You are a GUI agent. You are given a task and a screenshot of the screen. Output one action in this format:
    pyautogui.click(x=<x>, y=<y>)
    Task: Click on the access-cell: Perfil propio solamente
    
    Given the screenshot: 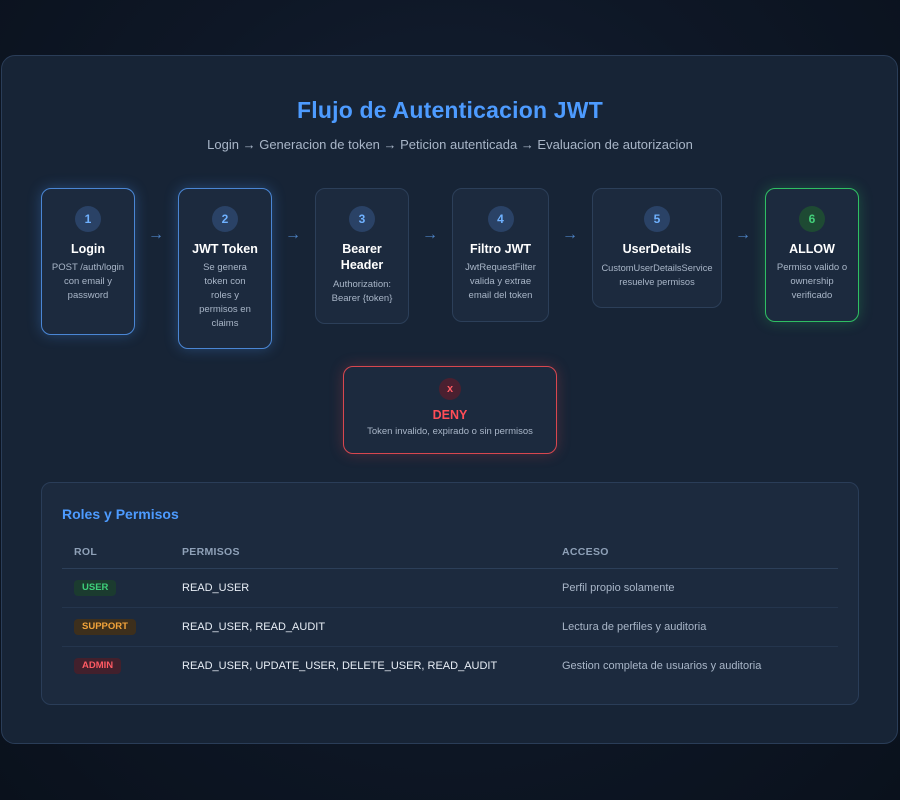 What is the action you would take?
    pyautogui.click(x=618, y=588)
    